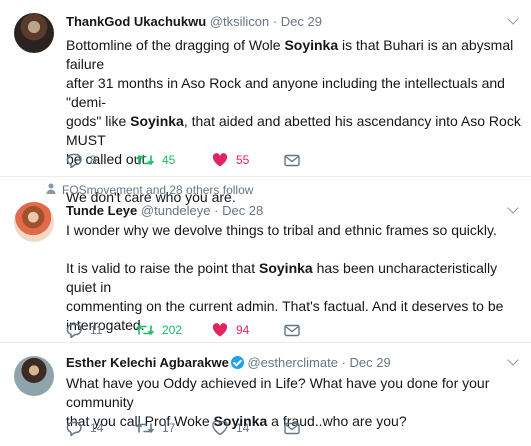 This screenshot has width=531, height=446. I want to click on retweet-count: 17, so click(169, 428).